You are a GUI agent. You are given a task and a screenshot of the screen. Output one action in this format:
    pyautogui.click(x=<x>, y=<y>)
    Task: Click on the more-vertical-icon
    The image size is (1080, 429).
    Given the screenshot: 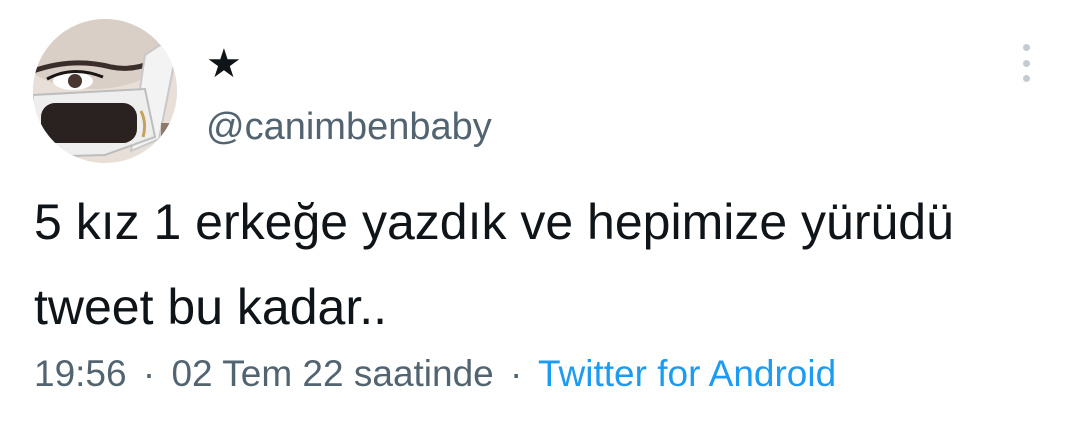 What is the action you would take?
    pyautogui.click(x=1026, y=63)
    